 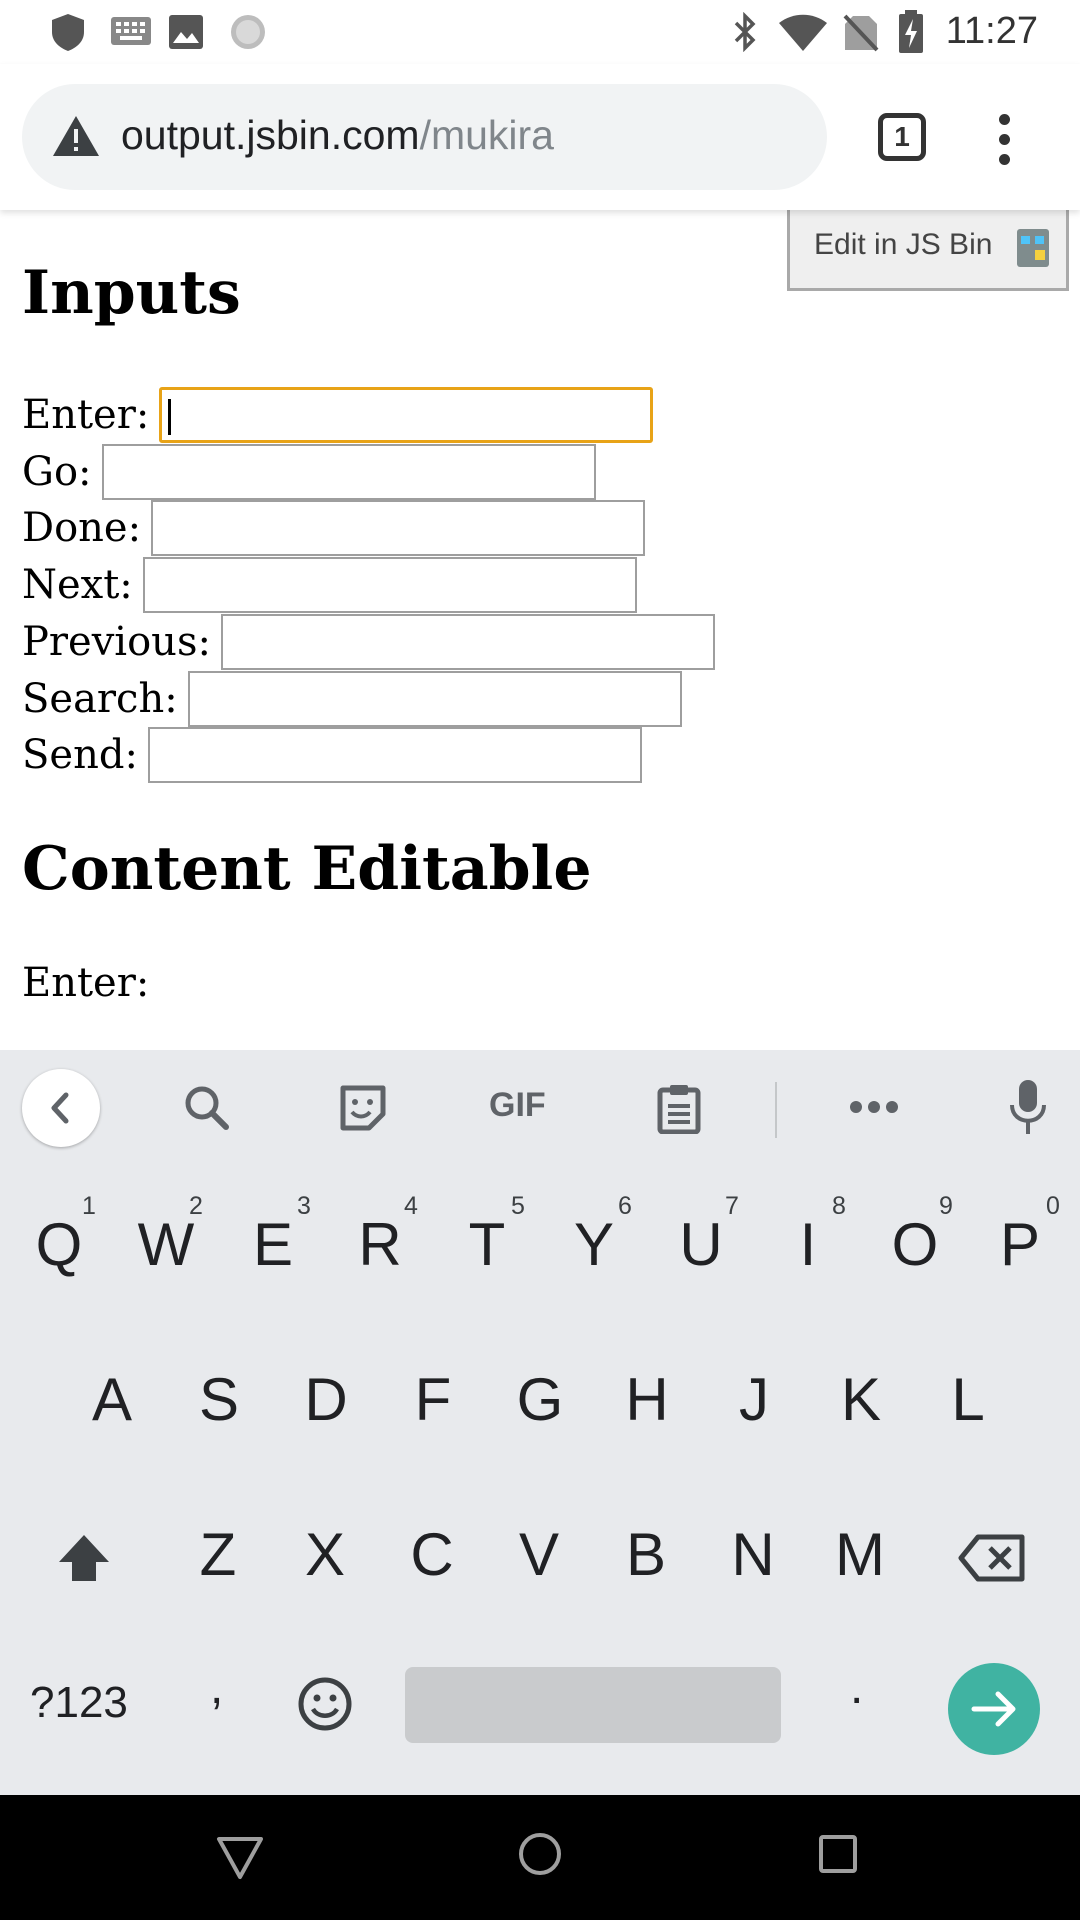 I want to click on done-input, so click(x=398, y=528).